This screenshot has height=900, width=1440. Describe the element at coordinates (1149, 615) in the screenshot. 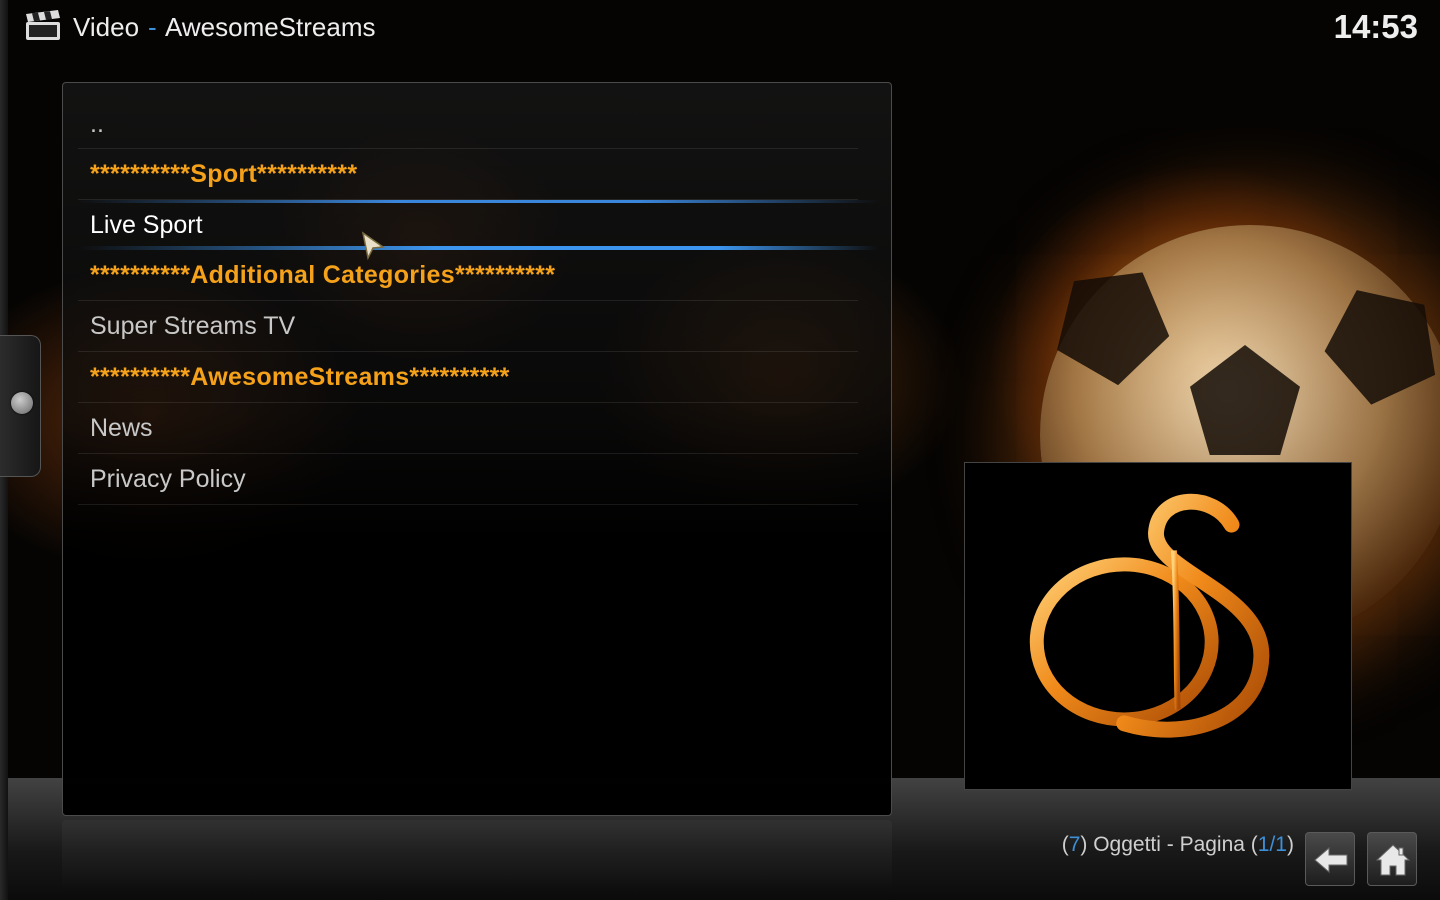

I see `awesomestreams-logo` at that location.